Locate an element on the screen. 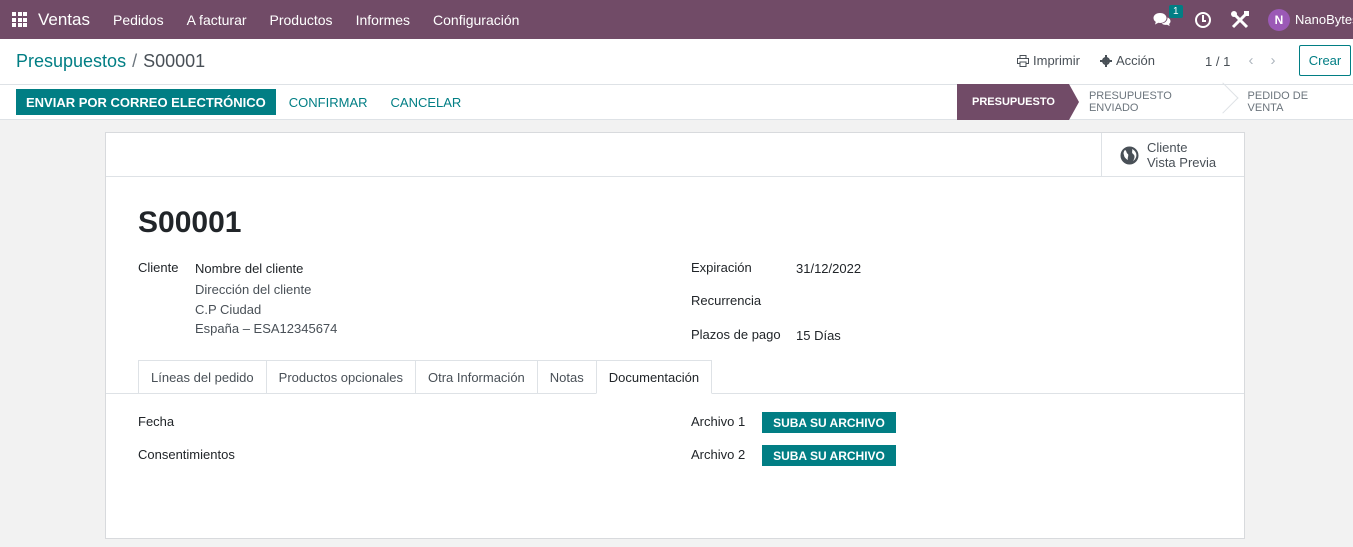 This screenshot has height=547, width=1353. consents-label: Consentimientos is located at coordinates (186, 454).